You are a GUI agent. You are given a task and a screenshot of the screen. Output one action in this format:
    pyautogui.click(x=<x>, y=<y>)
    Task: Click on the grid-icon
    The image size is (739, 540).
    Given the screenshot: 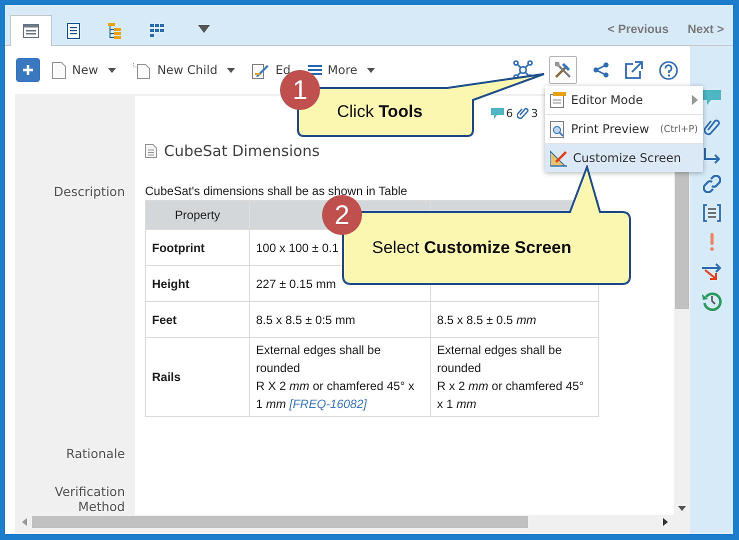 What is the action you would take?
    pyautogui.click(x=157, y=31)
    